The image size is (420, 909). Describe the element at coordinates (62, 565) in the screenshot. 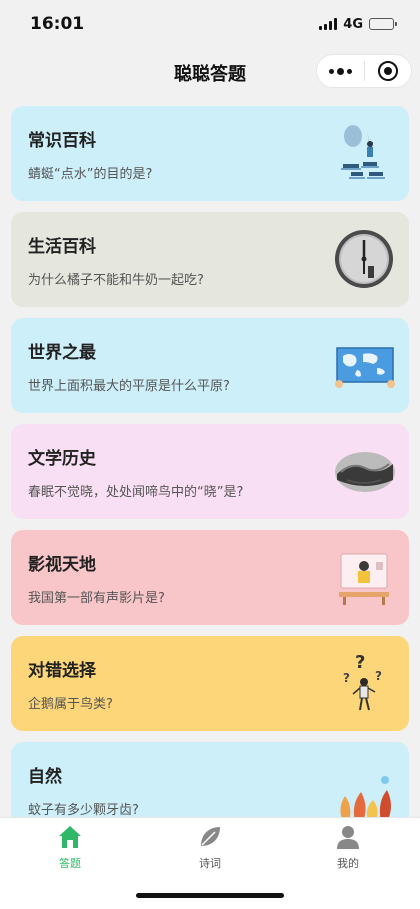

I see `card-title: 影视天地` at that location.